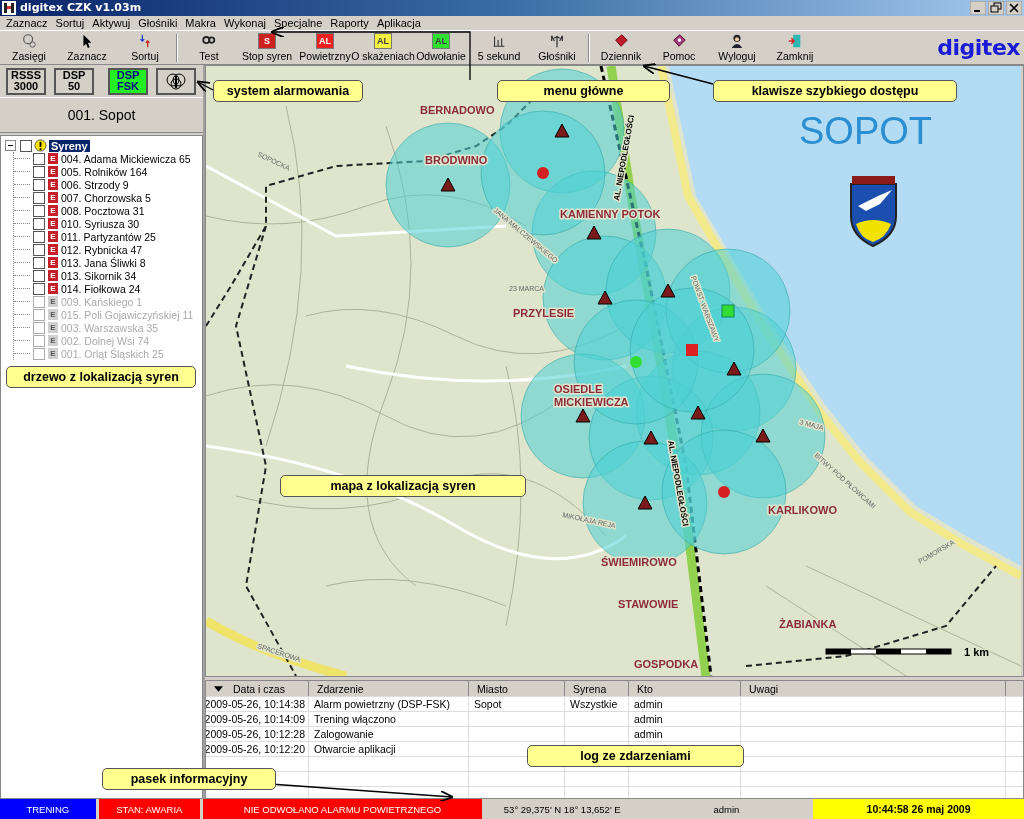 This screenshot has height=819, width=1024. Describe the element at coordinates (355, 749) in the screenshot. I see `table-cell: Otwarcie aplikacji` at that location.